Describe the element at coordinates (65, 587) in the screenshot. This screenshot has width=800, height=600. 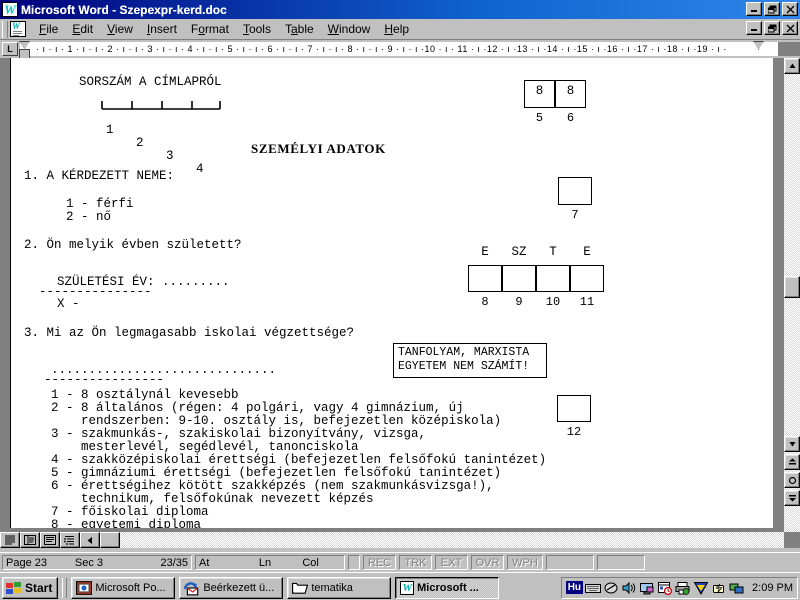
I see `taskbar-grip` at that location.